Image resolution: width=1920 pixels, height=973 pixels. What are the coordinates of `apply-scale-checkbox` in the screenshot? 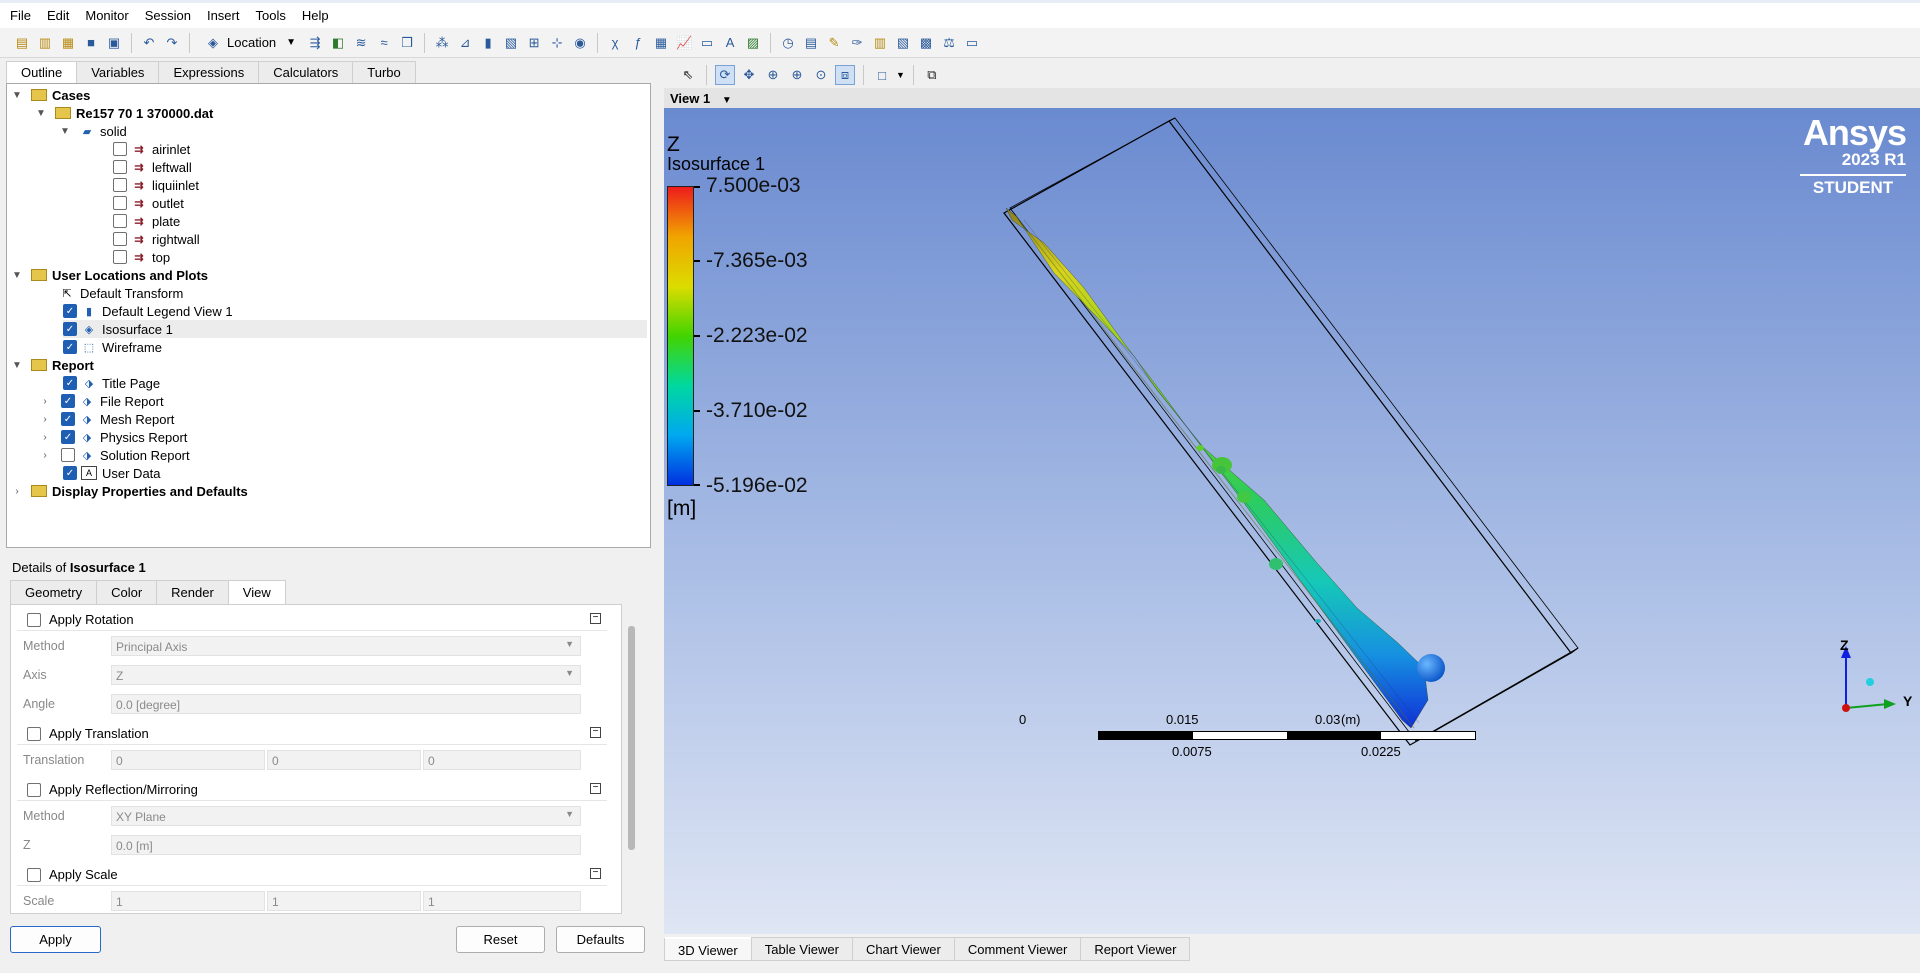 It's located at (34, 874).